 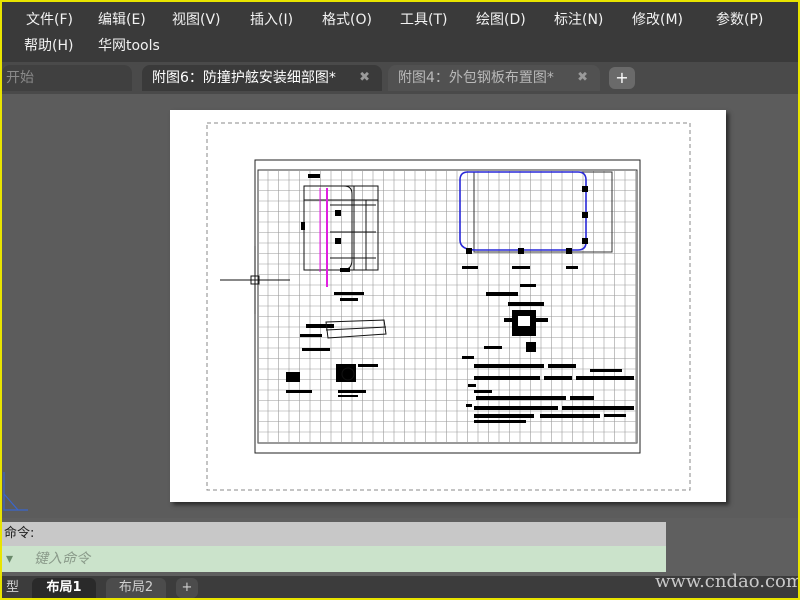 I want to click on detail-top-left, so click(x=341, y=228).